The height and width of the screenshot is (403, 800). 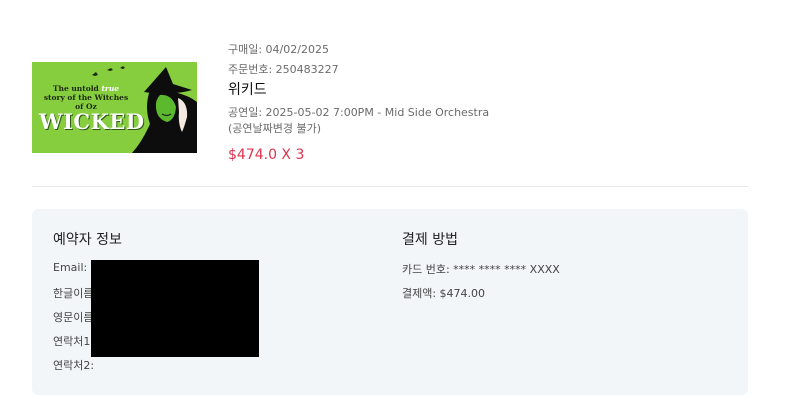 What do you see at coordinates (481, 269) in the screenshot?
I see `card-number: 카드 번호: **** **** **** XXXX` at bounding box center [481, 269].